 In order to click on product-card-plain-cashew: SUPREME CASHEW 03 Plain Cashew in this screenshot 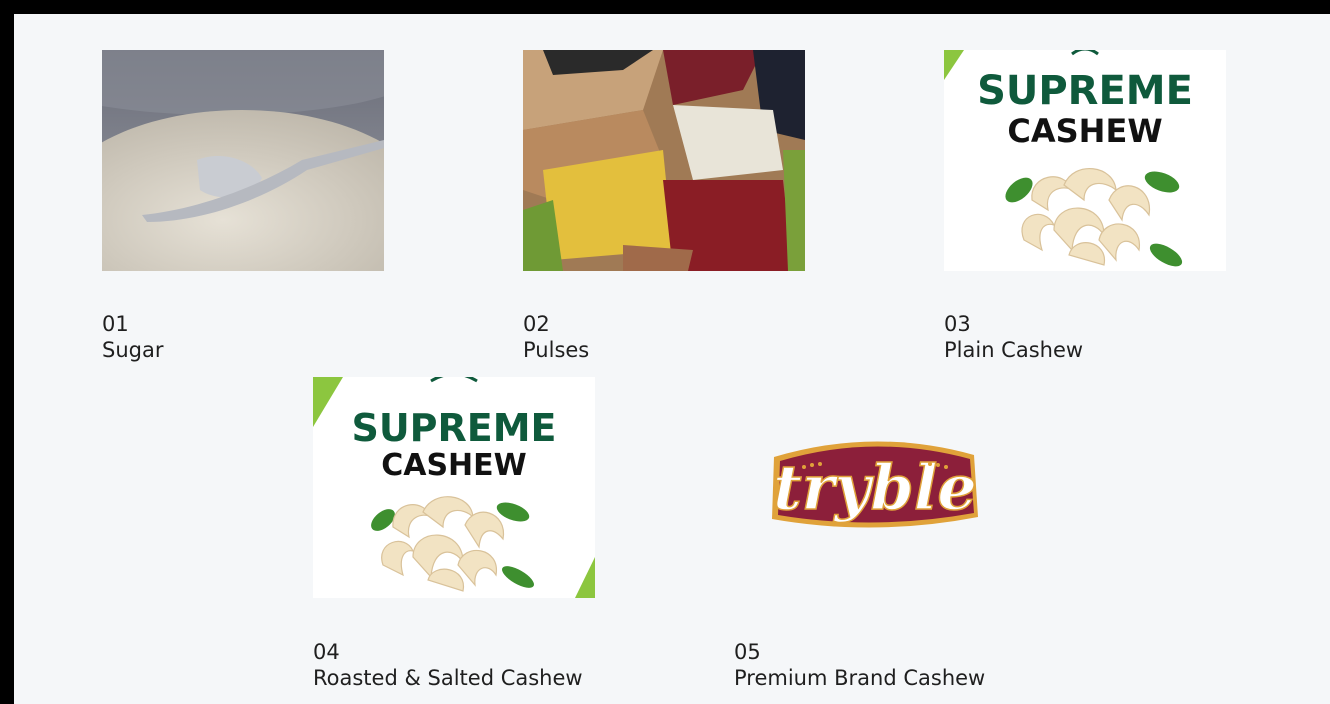, I will do `click(1104, 210)`.